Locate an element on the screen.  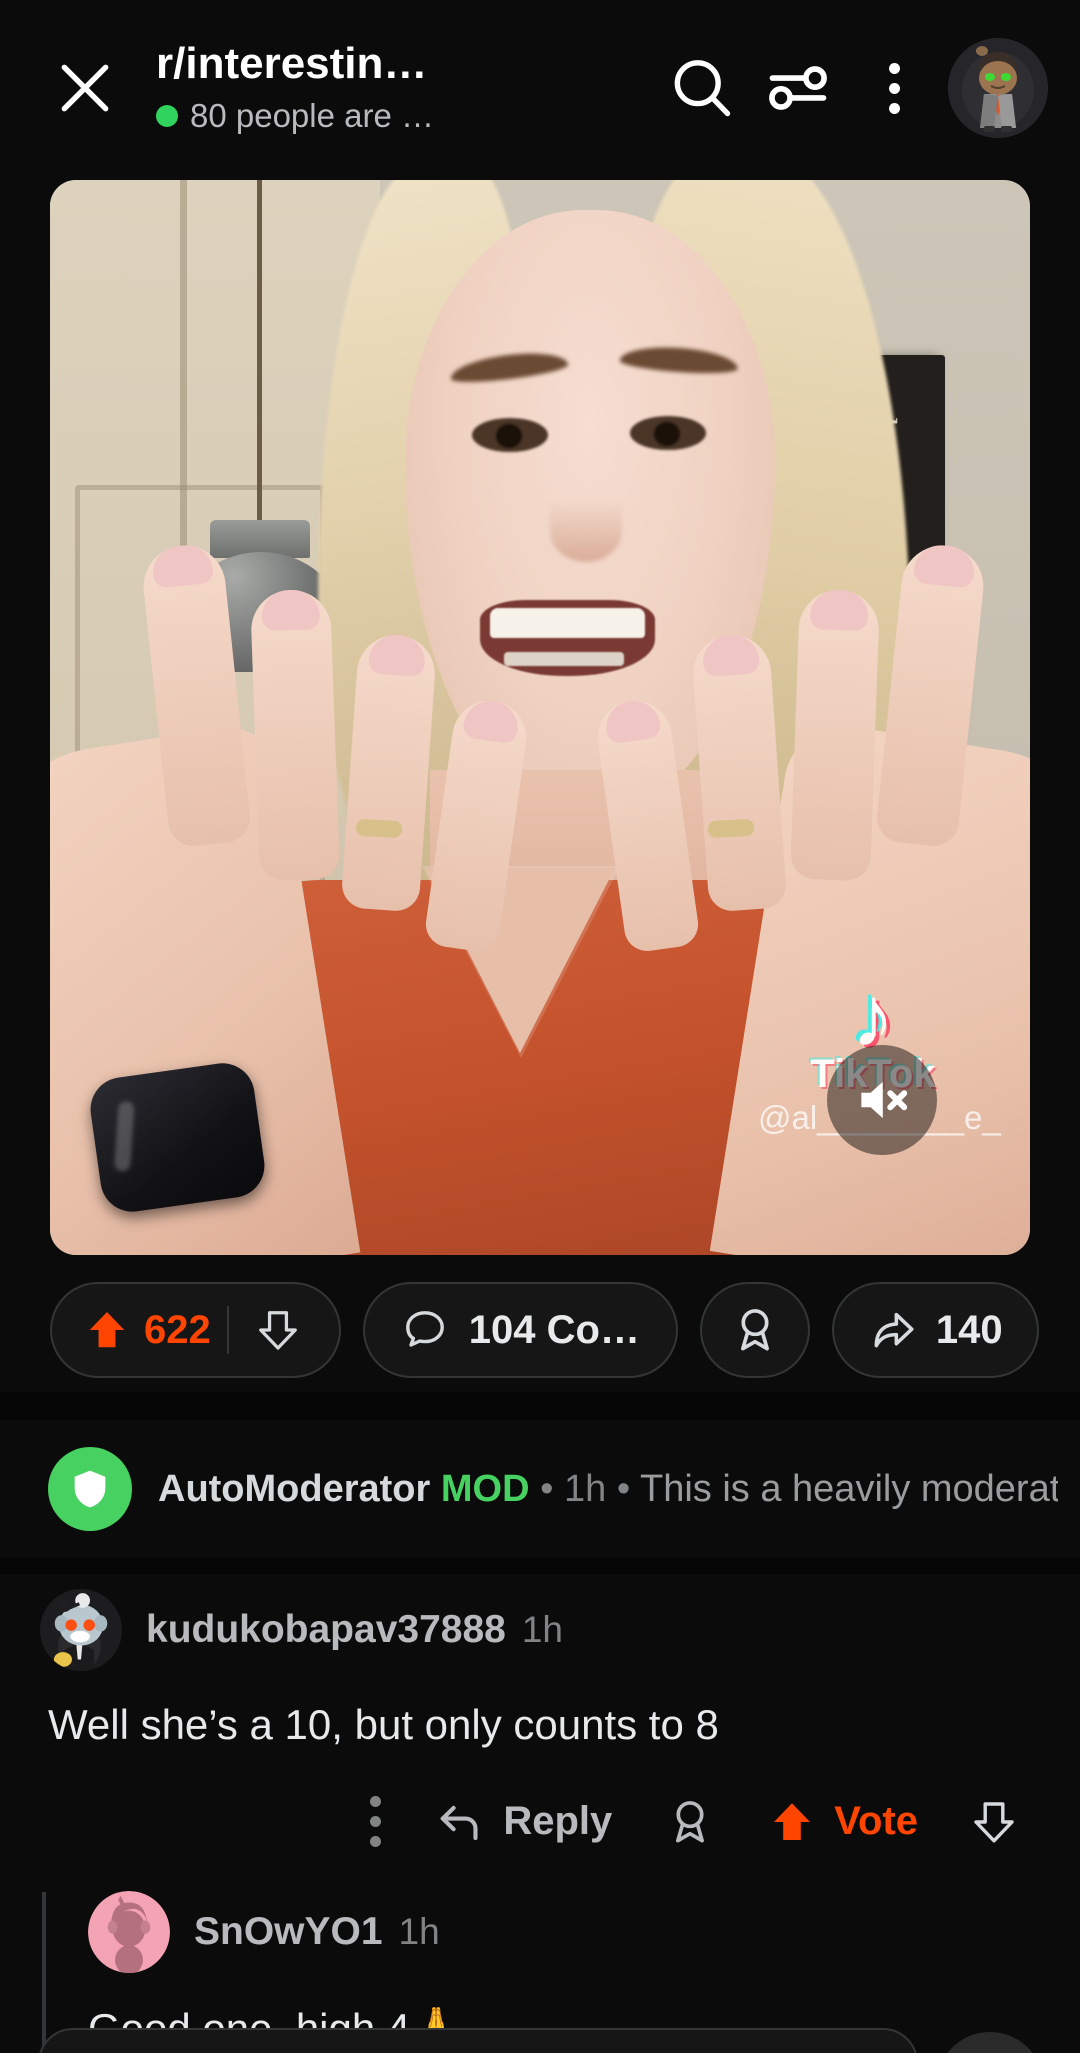
finger-r2 is located at coordinates (835, 735).